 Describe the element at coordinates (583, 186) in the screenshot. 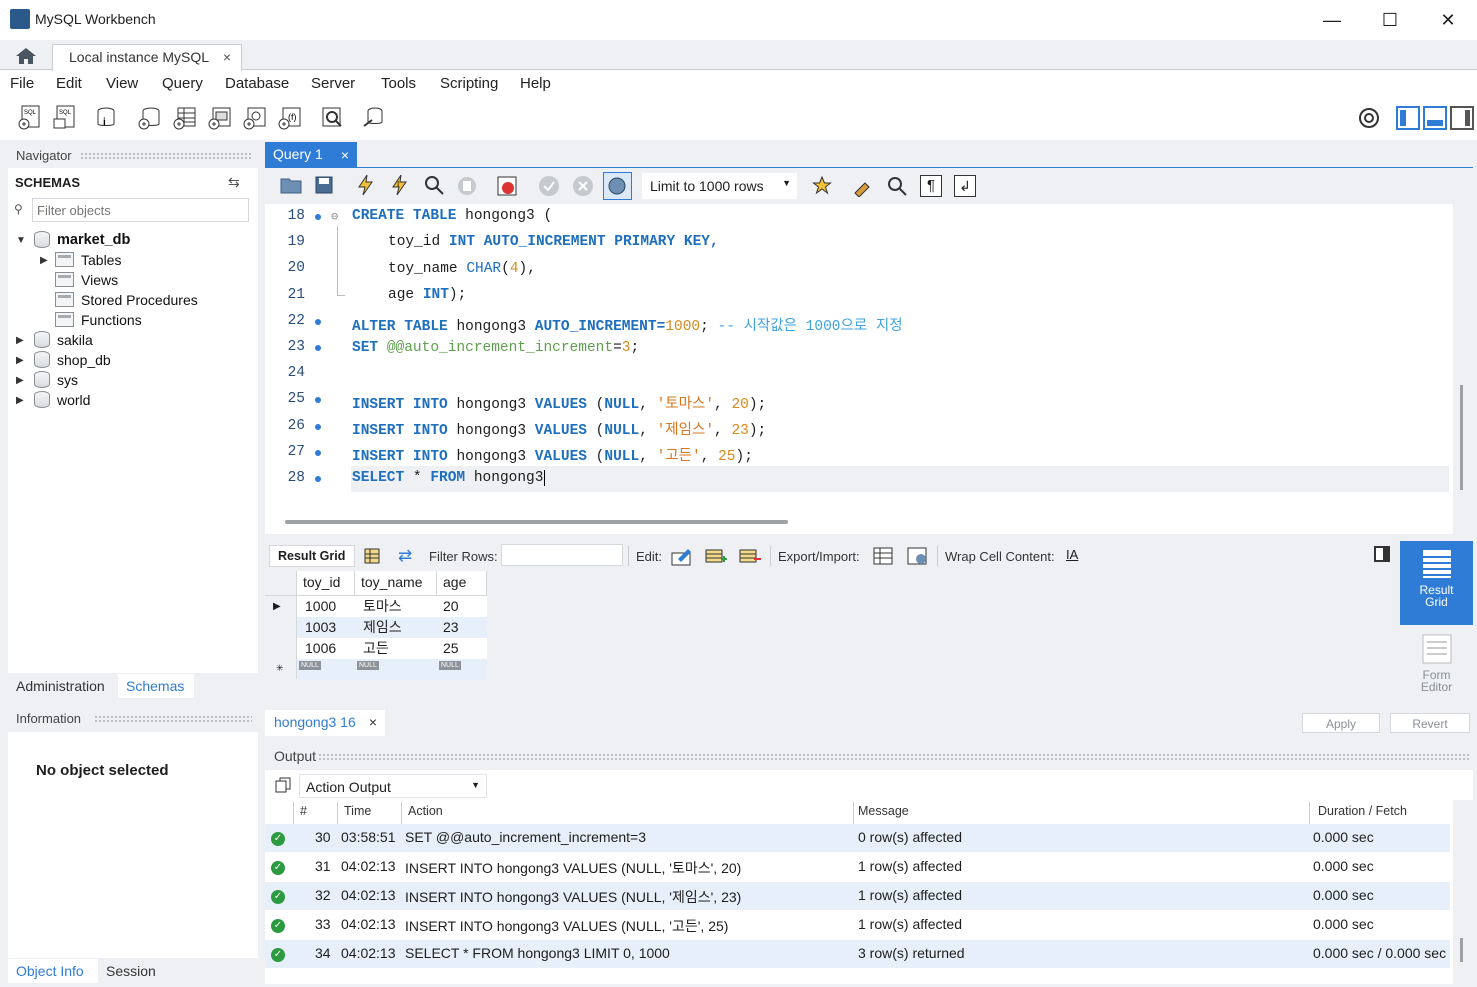

I see `rollback-icon` at that location.